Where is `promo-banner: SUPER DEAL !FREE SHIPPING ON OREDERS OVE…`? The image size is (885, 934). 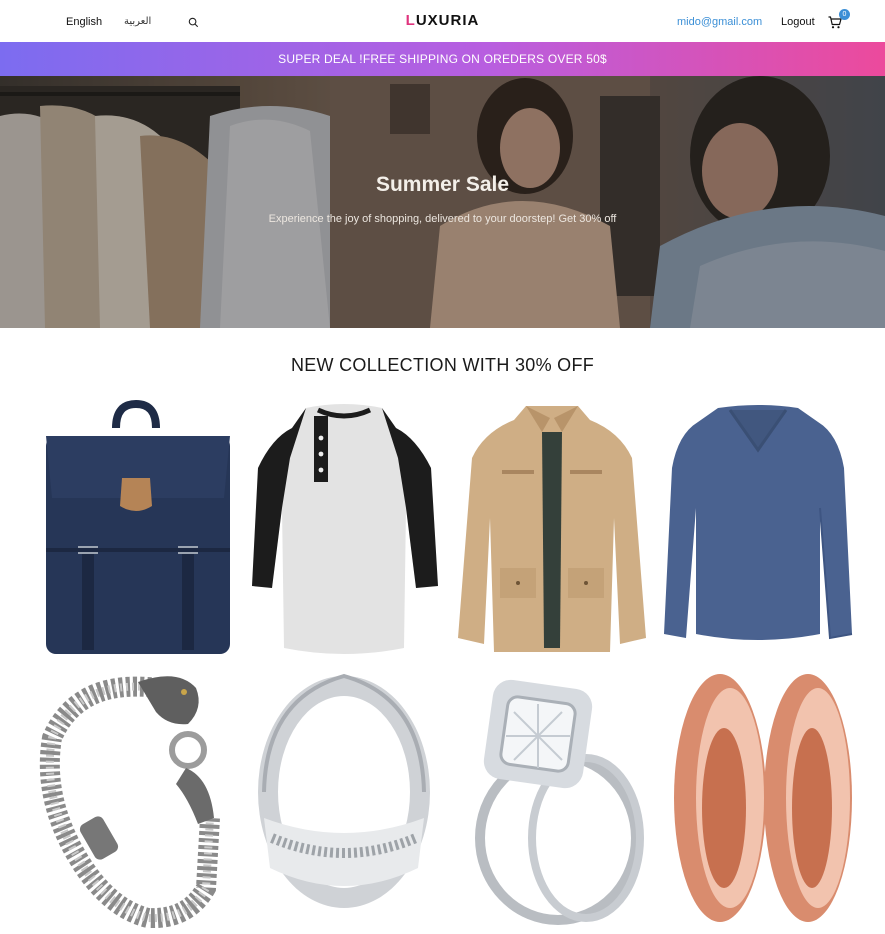
promo-banner: SUPER DEAL !FREE SHIPPING ON OREDERS OVE… is located at coordinates (442, 59).